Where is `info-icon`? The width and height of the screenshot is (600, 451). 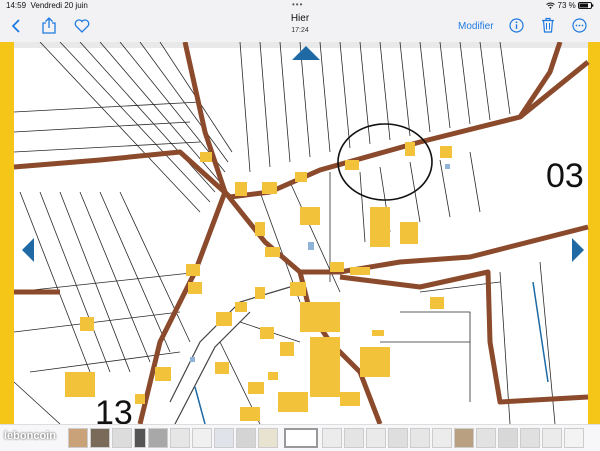
info-icon is located at coordinates (516, 25).